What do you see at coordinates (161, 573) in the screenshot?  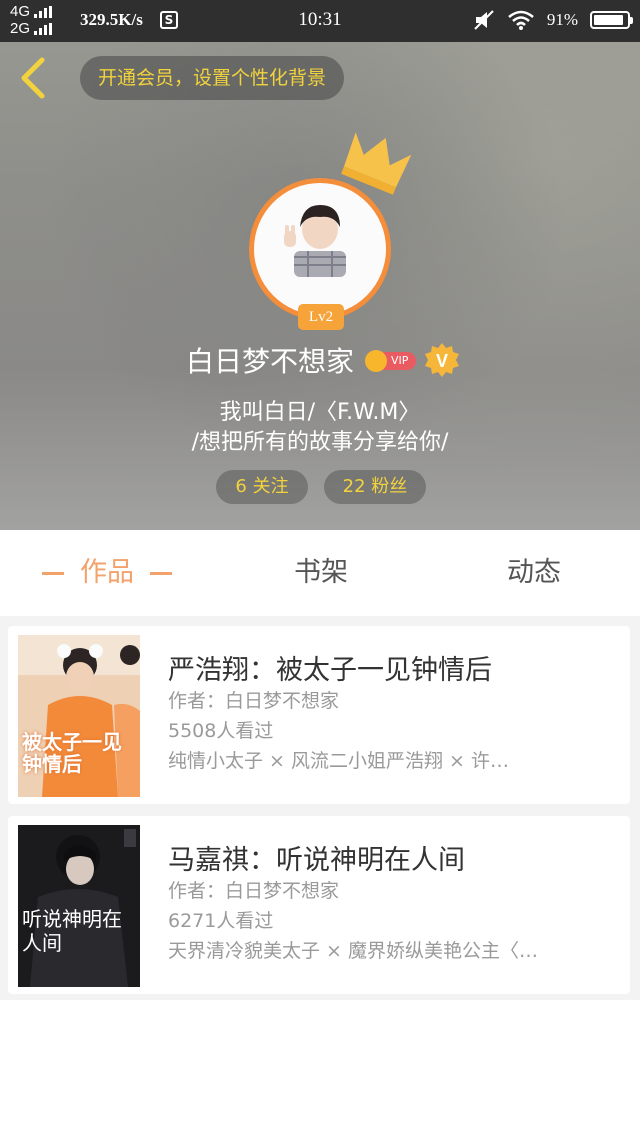 I see `active-dash-right` at bounding box center [161, 573].